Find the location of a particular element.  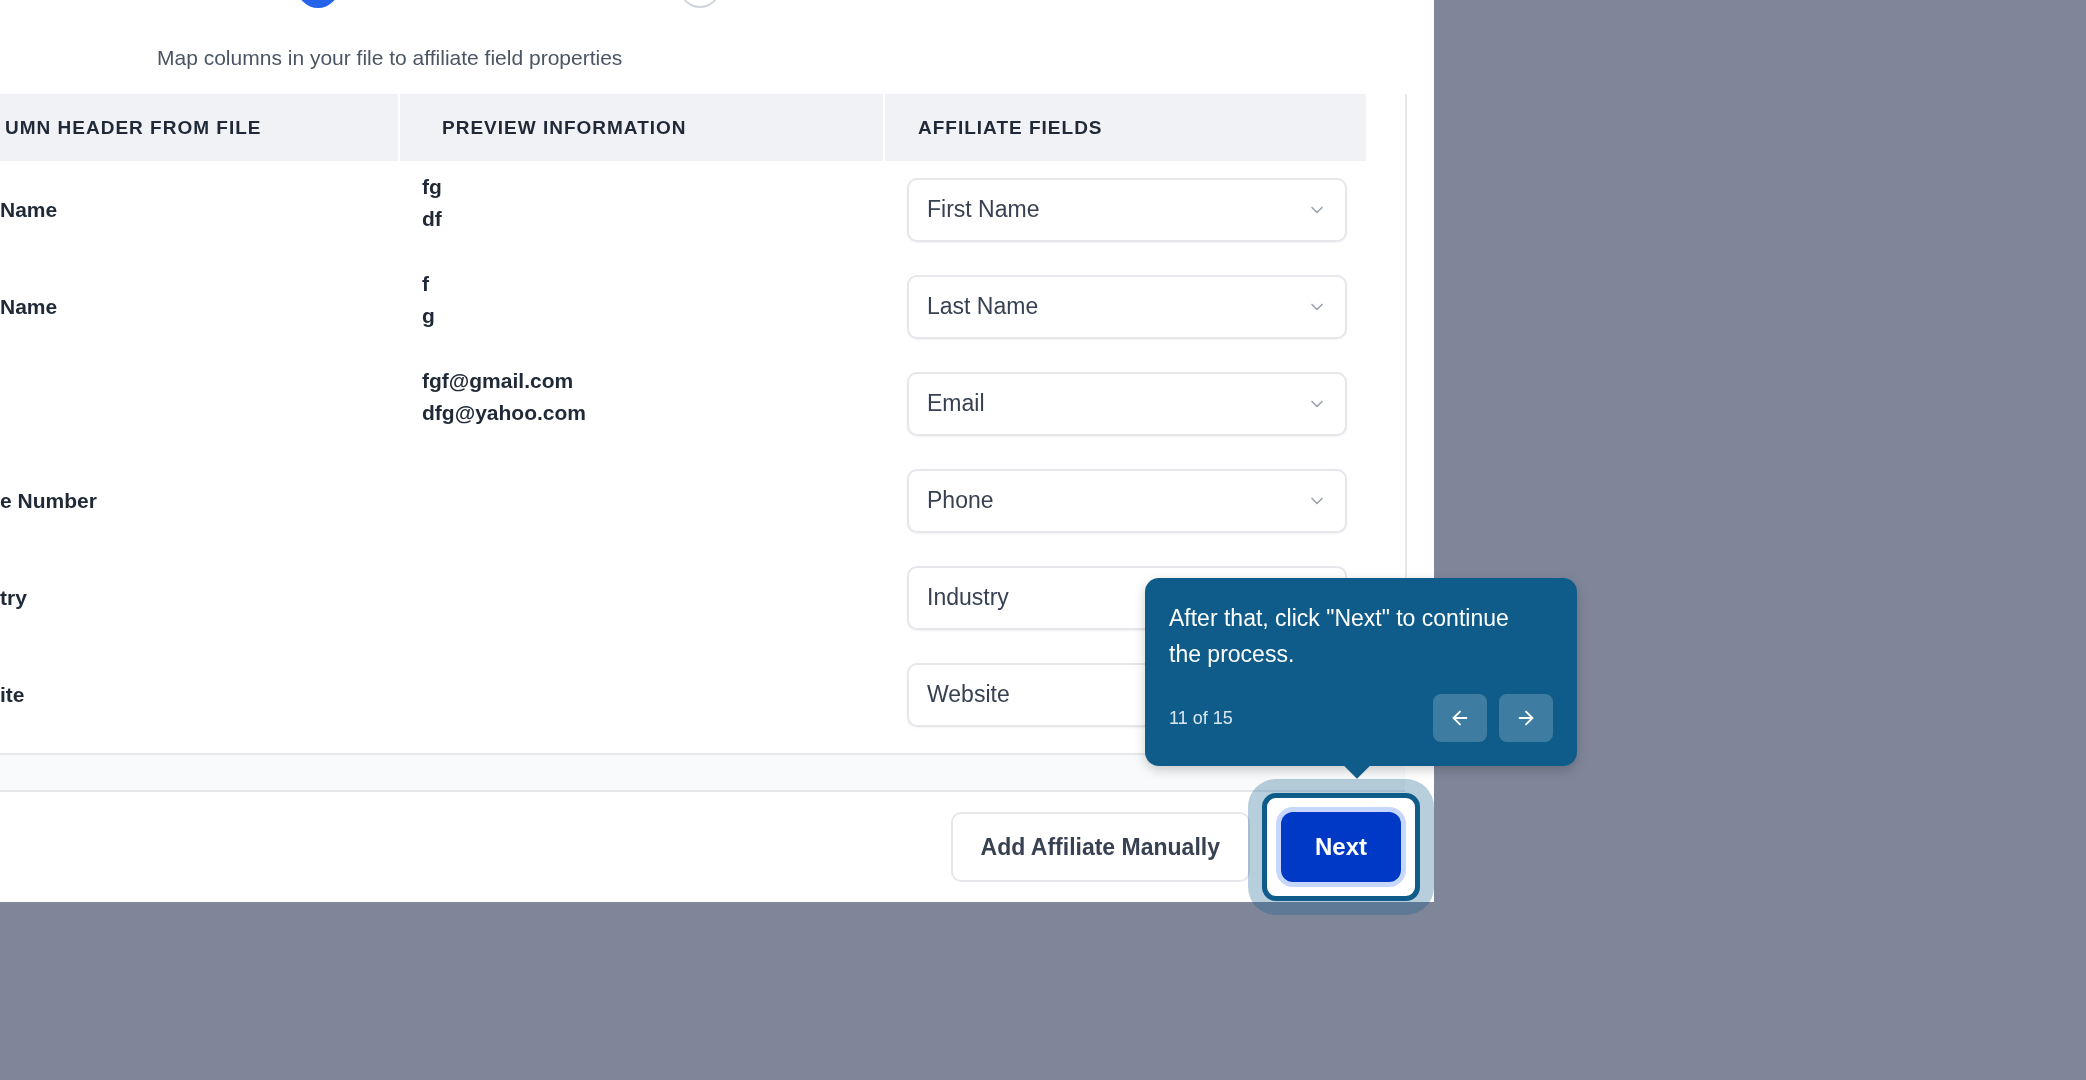

next-step-button is located at coordinates (1526, 718).